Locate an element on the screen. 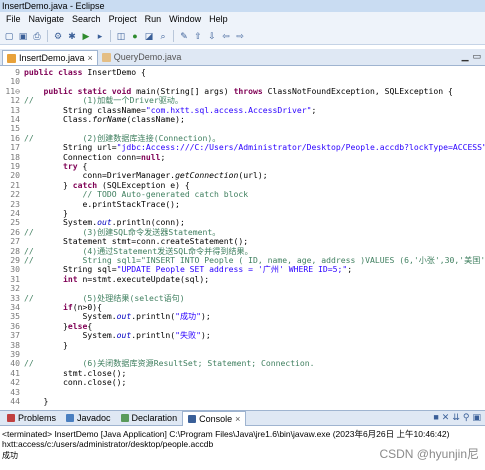  tab-javadoc: Javadoc is located at coordinates (88, 418).